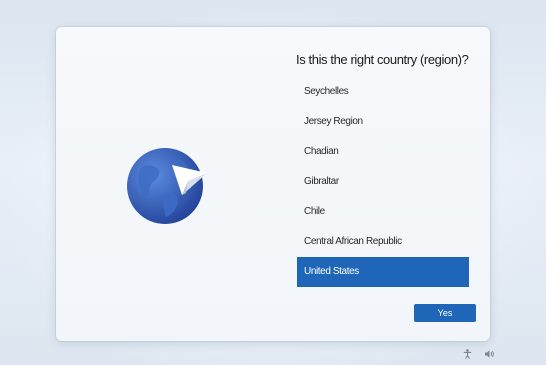  Describe the element at coordinates (467, 354) in the screenshot. I see `accessibility-icon` at that location.